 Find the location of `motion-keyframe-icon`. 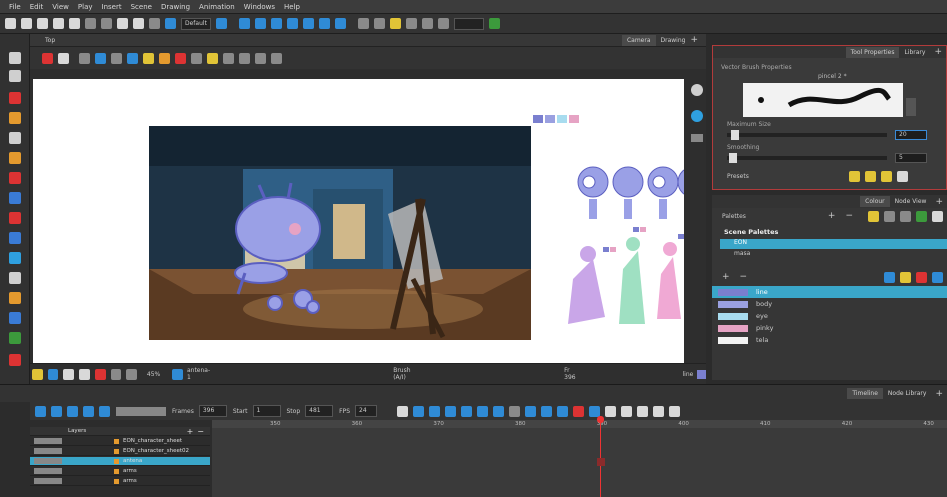

motion-keyframe-icon is located at coordinates (531, 411).